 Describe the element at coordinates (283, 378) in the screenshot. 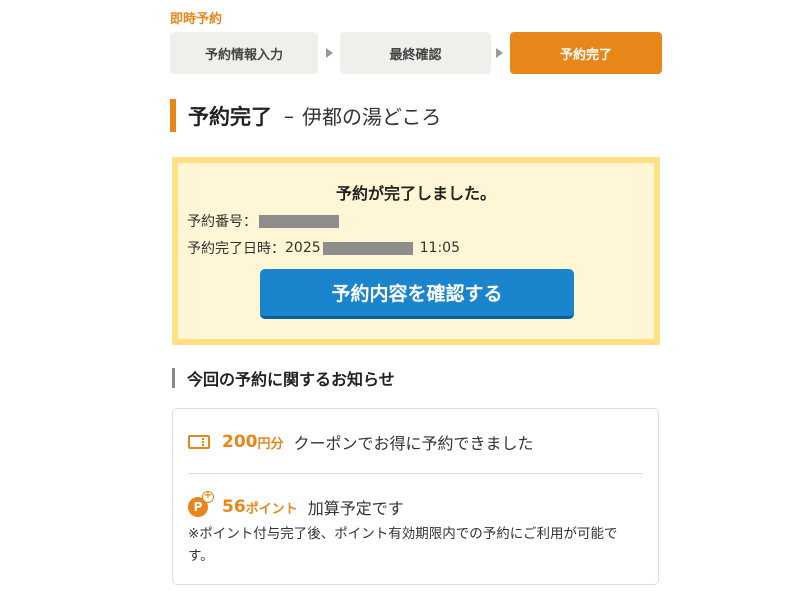

I see `notice-heading: 今回の予約に関するお知らせ` at that location.